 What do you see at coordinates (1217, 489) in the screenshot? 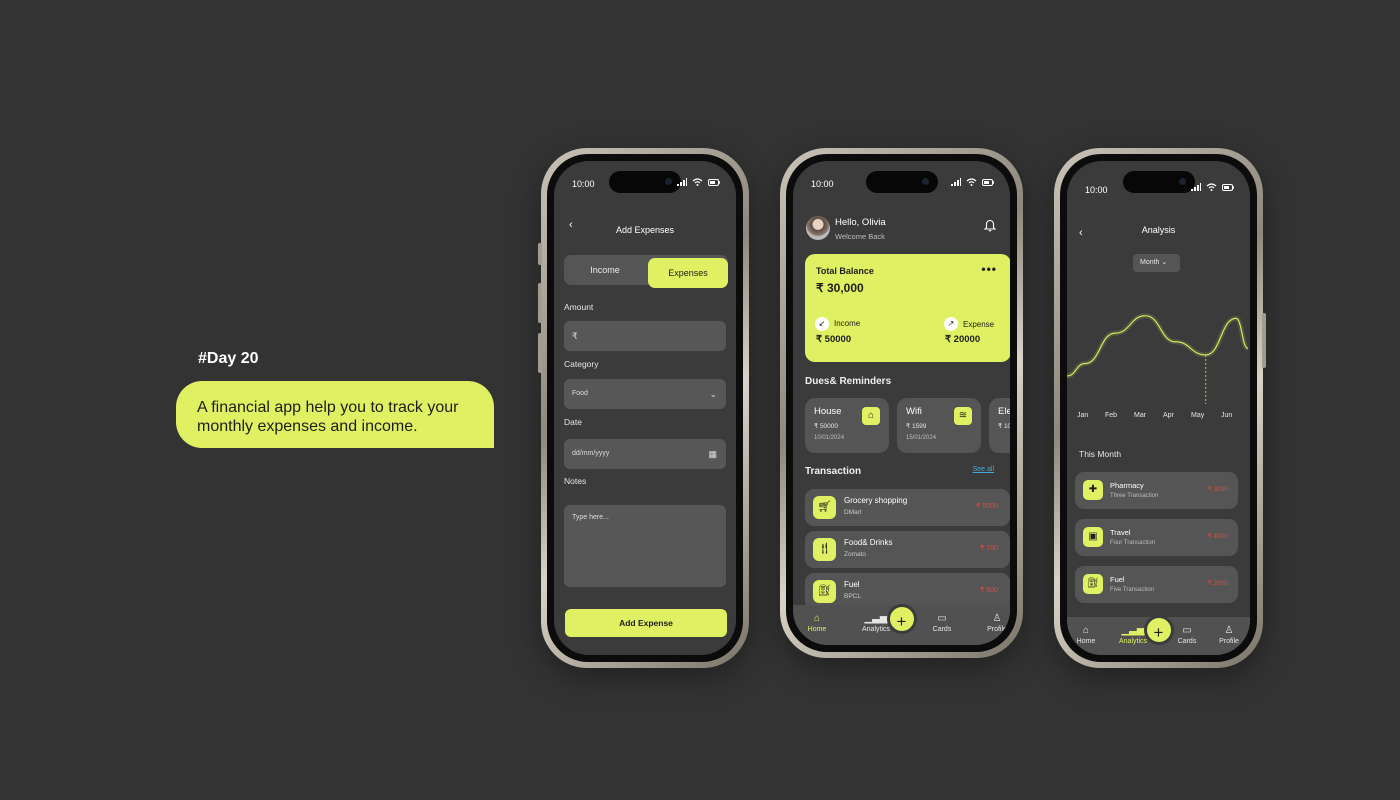
I see `category-amount: ₹ 3000` at bounding box center [1217, 489].